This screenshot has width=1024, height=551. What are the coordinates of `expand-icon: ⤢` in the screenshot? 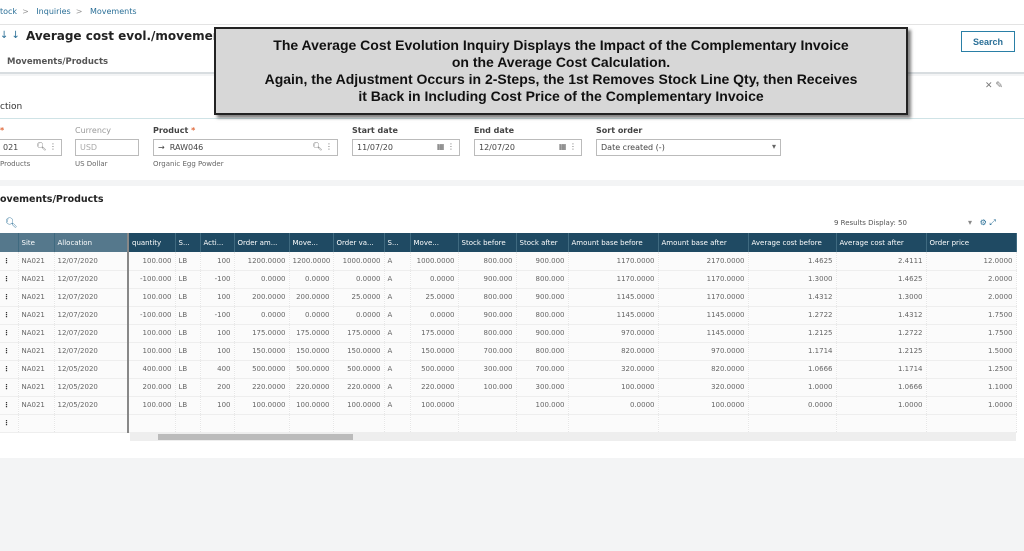 It's located at (992, 222).